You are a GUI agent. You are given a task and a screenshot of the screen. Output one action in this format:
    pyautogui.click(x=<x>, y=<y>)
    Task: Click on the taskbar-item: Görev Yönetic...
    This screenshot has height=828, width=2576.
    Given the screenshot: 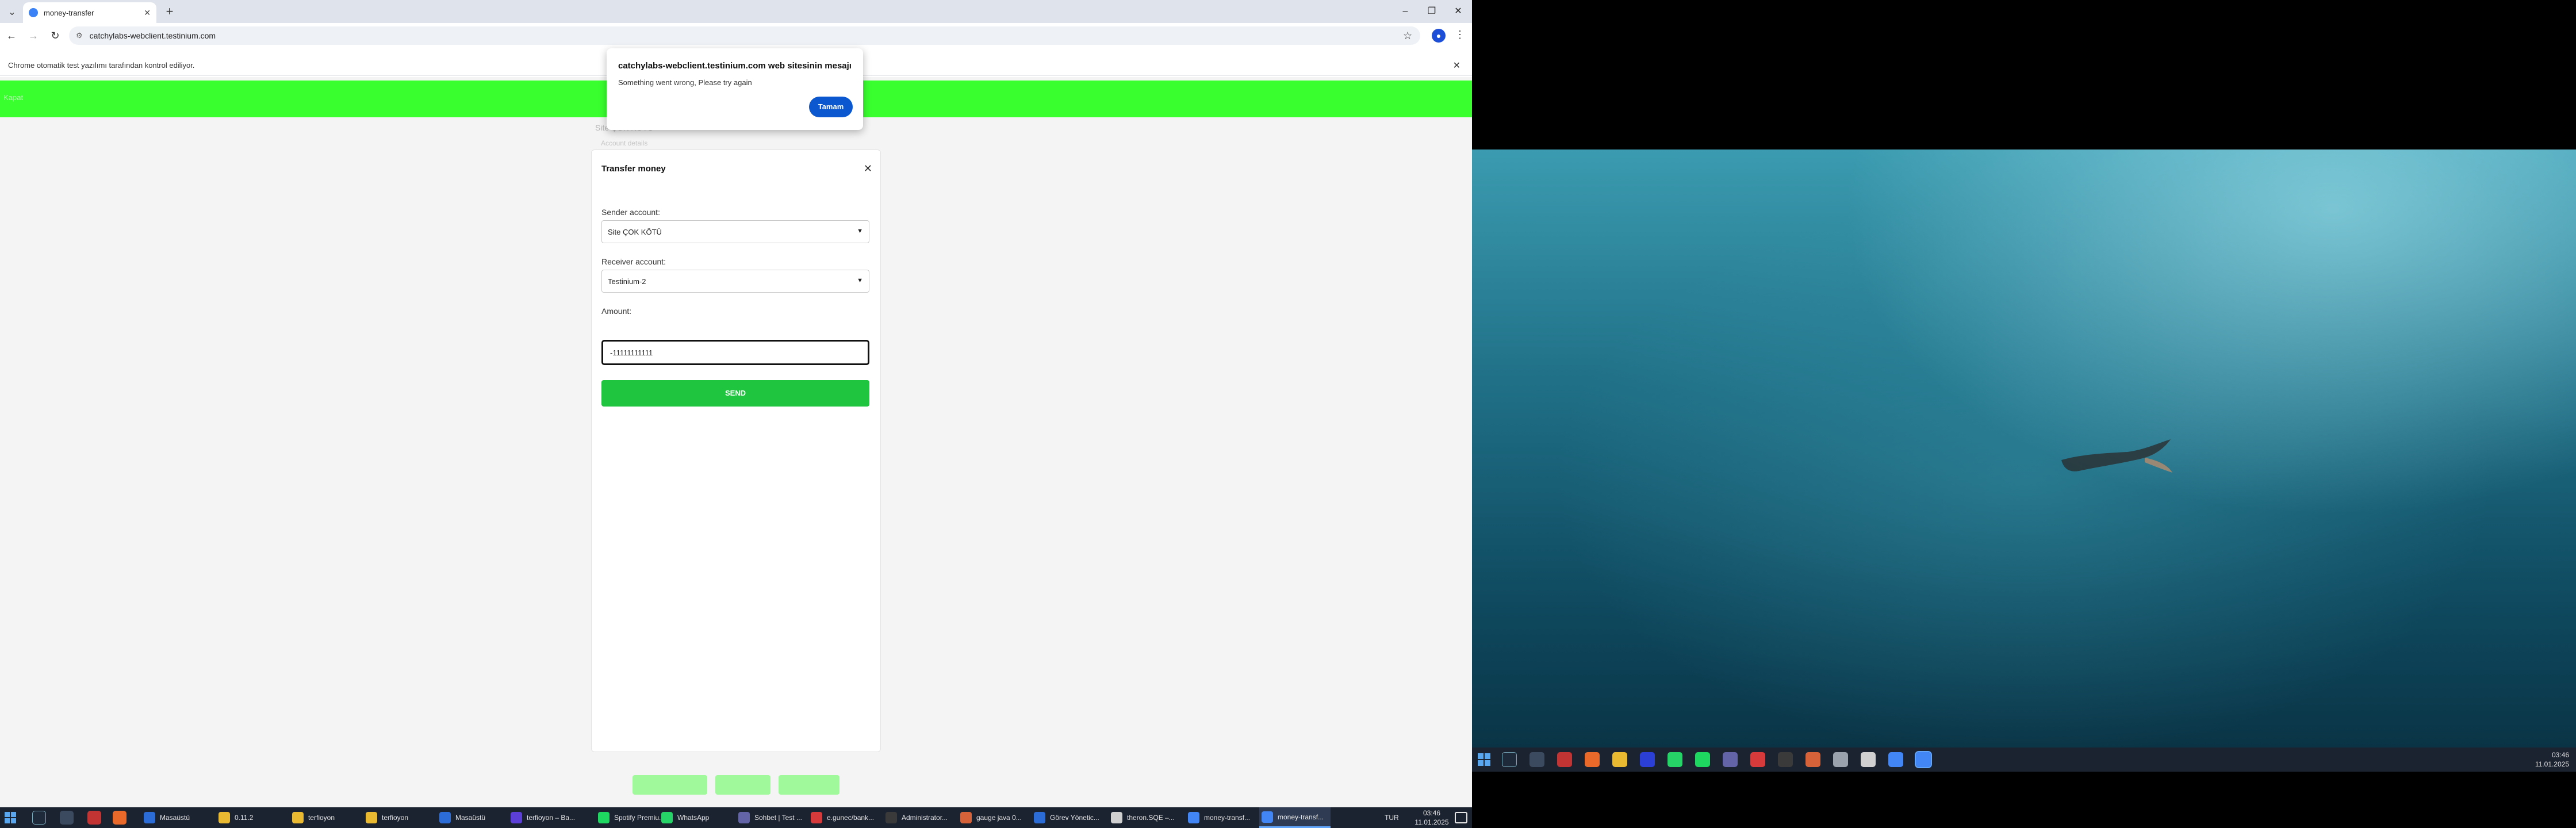 What is the action you would take?
    pyautogui.click(x=1067, y=817)
    